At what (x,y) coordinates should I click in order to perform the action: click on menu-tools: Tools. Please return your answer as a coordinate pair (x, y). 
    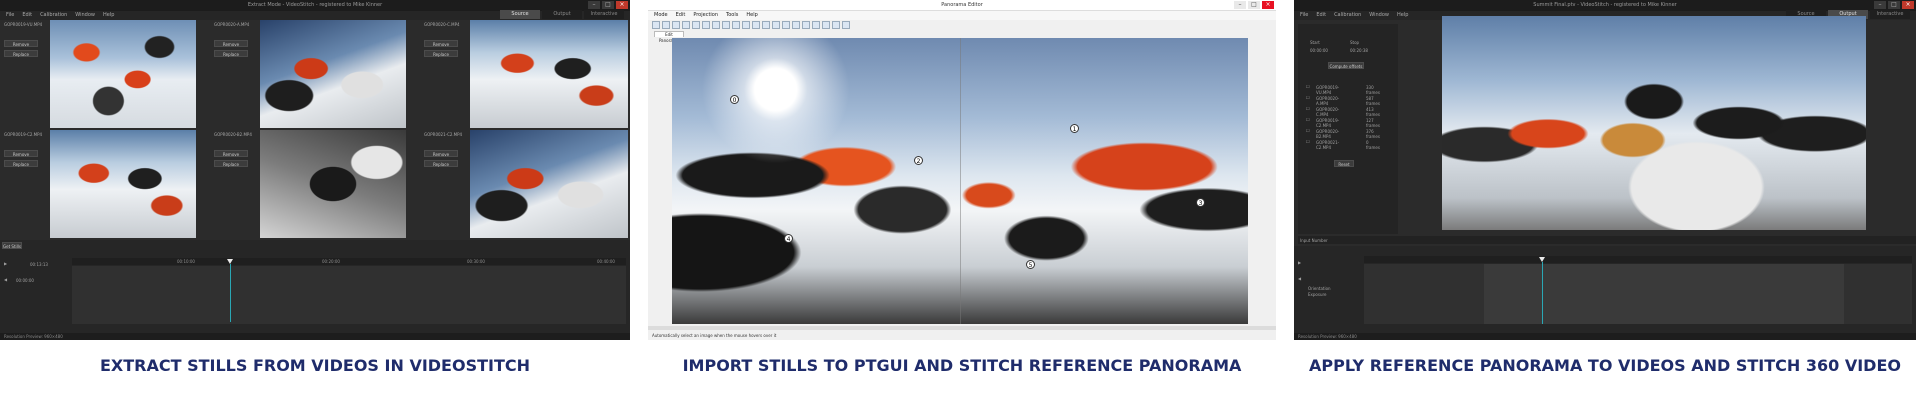
    Looking at the image, I should click on (732, 15).